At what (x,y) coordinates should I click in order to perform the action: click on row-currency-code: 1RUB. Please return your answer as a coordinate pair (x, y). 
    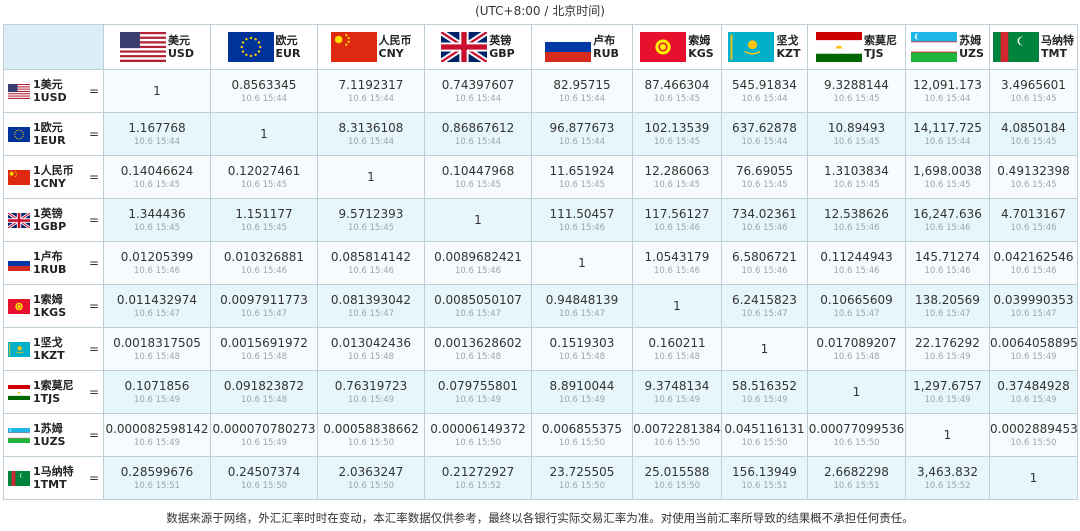
    Looking at the image, I should click on (50, 269).